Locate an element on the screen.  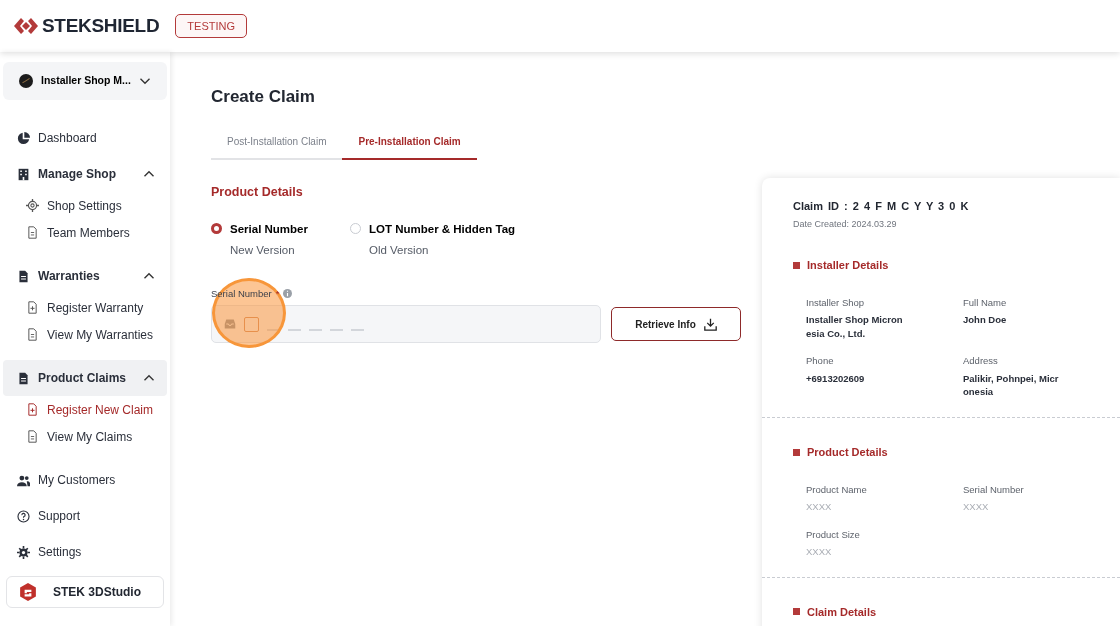
field-value: Palikir, Pohnpei, Micronesia is located at coordinates (1011, 385).